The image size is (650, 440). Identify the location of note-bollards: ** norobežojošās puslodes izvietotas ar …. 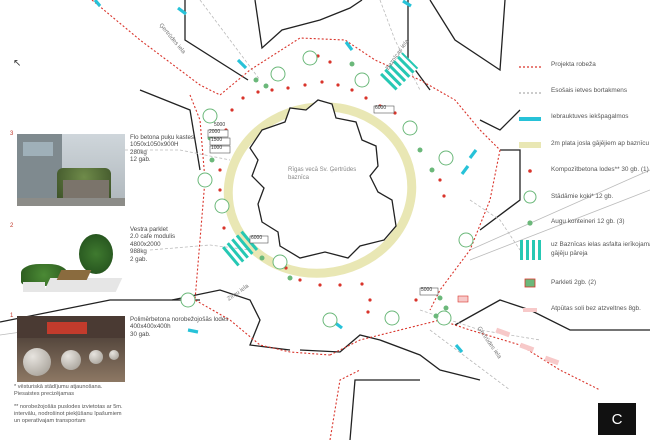
(68, 414).